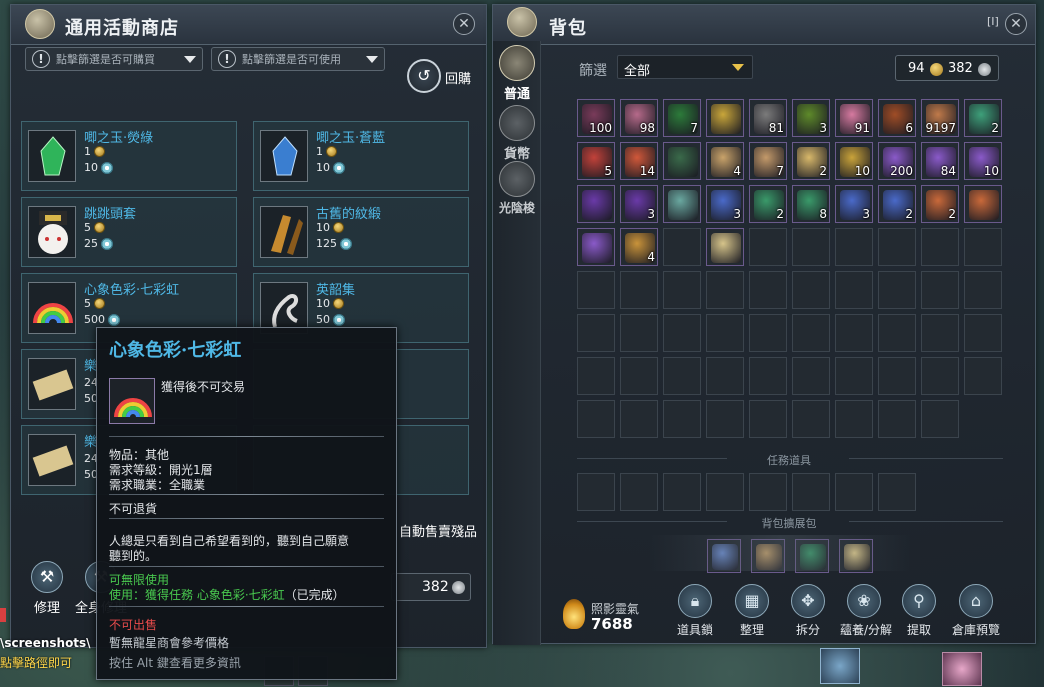 This screenshot has width=1044, height=687. Describe the element at coordinates (639, 118) in the screenshot. I see `bag-slot: 98` at that location.